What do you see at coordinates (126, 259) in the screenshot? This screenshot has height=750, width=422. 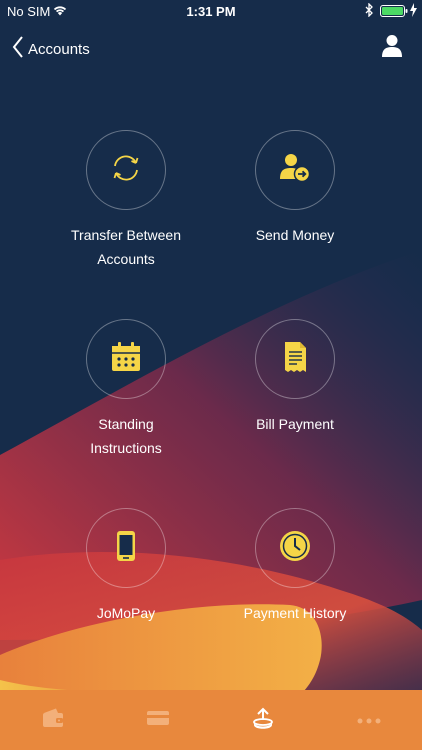 I see `tile-label-line: Accounts` at bounding box center [126, 259].